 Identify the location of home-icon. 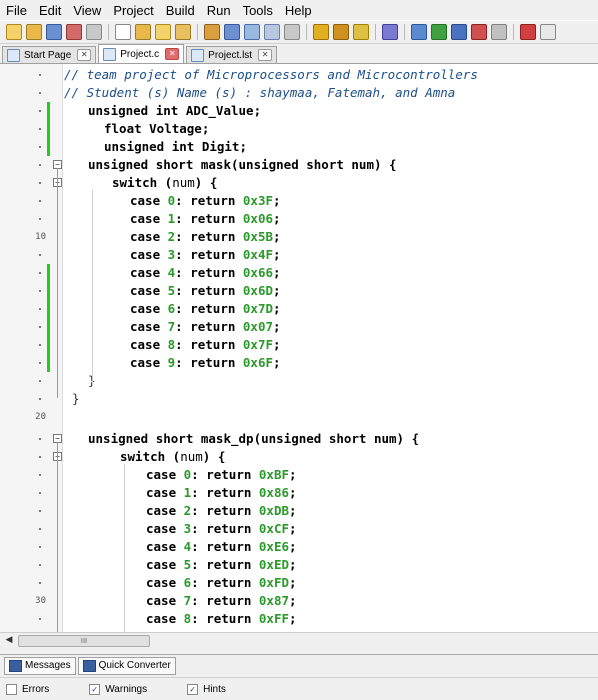
(13, 55).